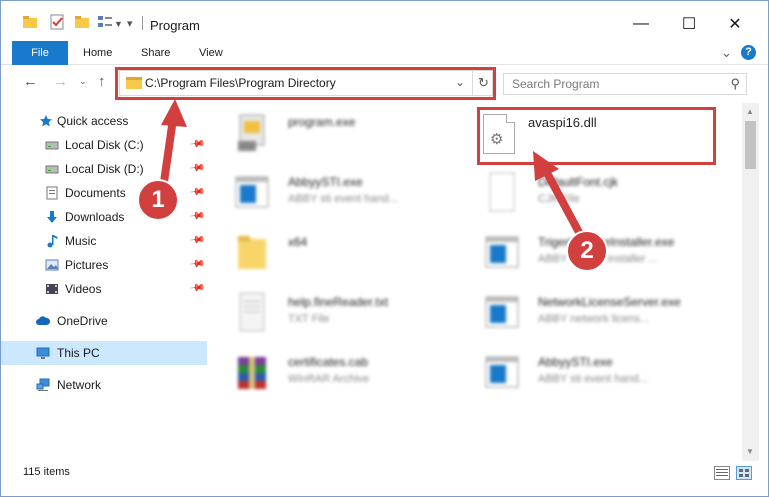  Describe the element at coordinates (43, 384) in the screenshot. I see `network-icon` at that location.